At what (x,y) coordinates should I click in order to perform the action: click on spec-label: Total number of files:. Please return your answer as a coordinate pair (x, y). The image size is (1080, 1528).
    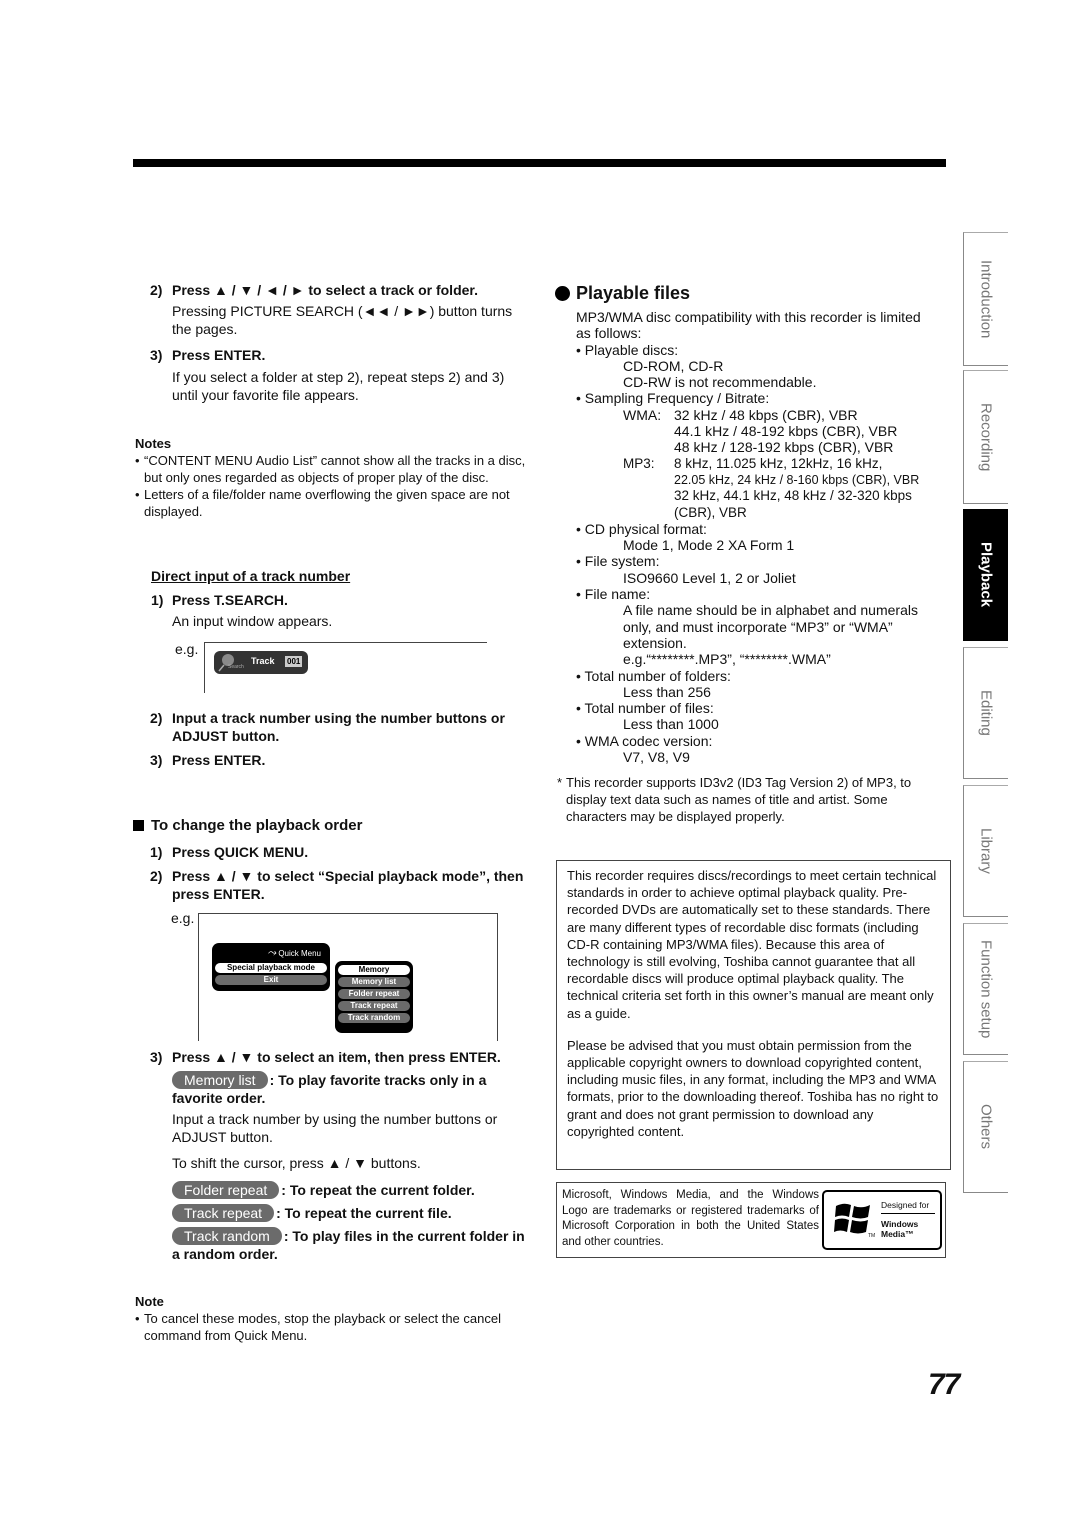
    Looking at the image, I should click on (649, 708).